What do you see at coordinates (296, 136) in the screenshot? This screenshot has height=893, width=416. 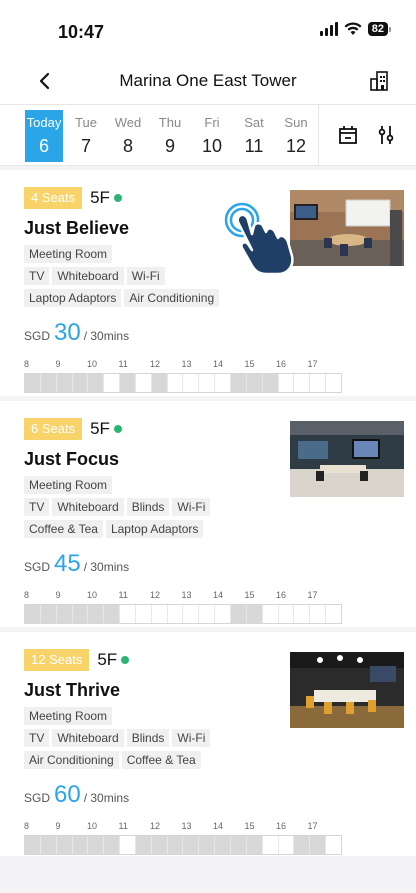 I see `date-sun: Sun 12` at bounding box center [296, 136].